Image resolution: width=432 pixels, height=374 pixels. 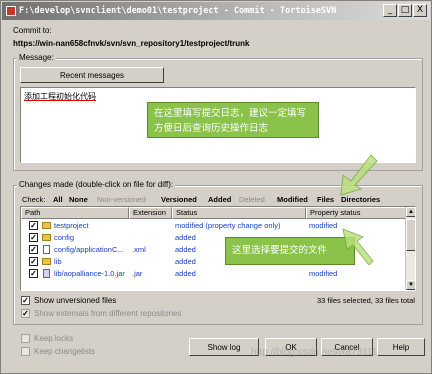 What do you see at coordinates (25, 300) in the screenshot?
I see `show-unversioned-checkbox: ✓` at bounding box center [25, 300].